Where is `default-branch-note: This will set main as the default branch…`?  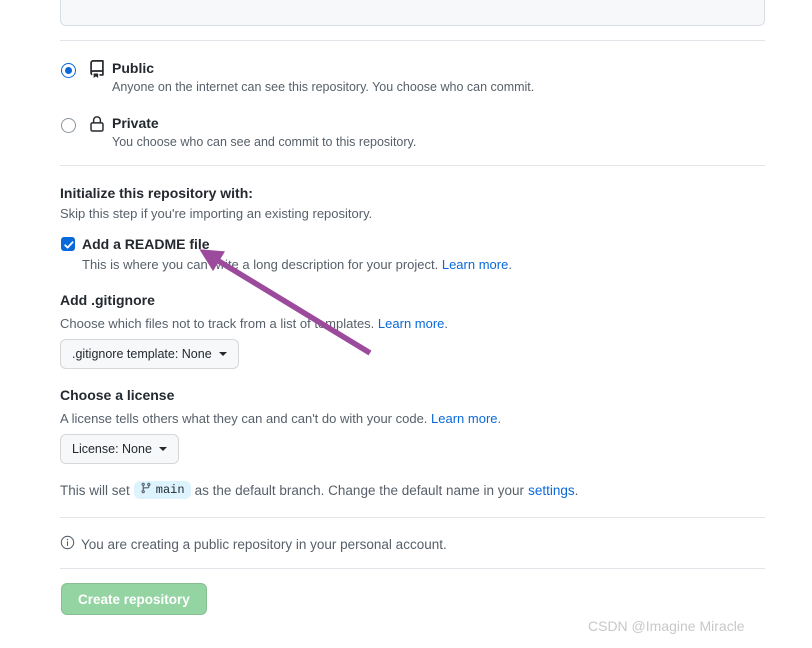
default-branch-note: This will set main as the default branch… is located at coordinates (319, 490).